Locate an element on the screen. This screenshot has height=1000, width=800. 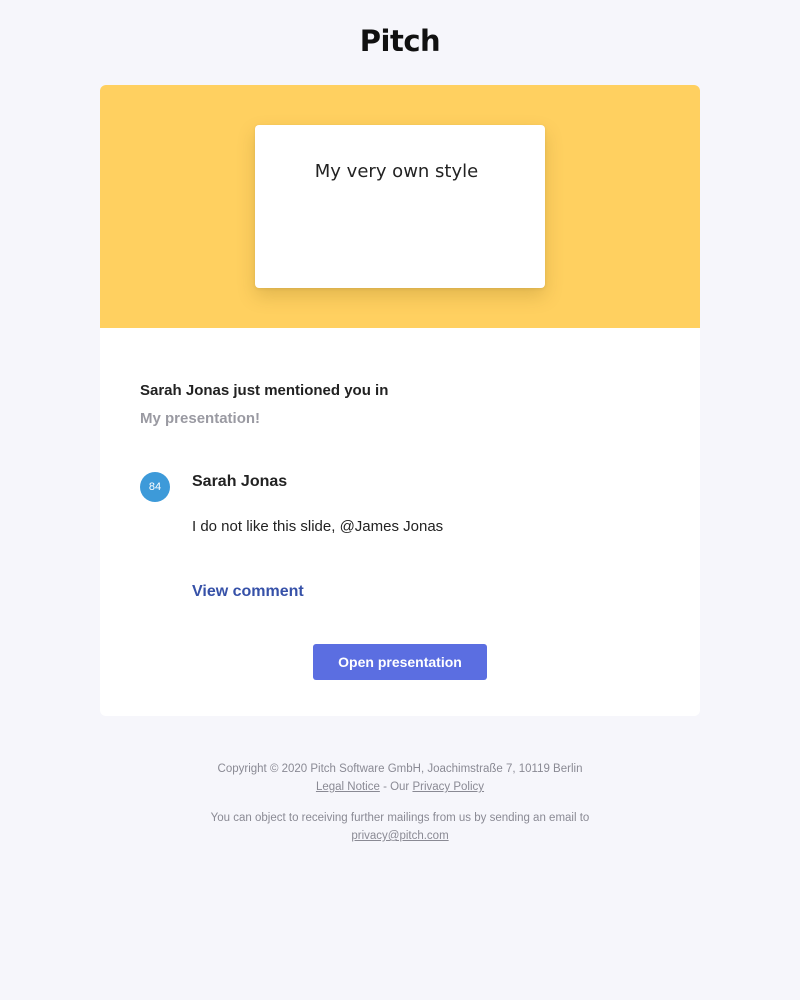
privacy-email-link: privacy@pitch.com is located at coordinates (399, 836).